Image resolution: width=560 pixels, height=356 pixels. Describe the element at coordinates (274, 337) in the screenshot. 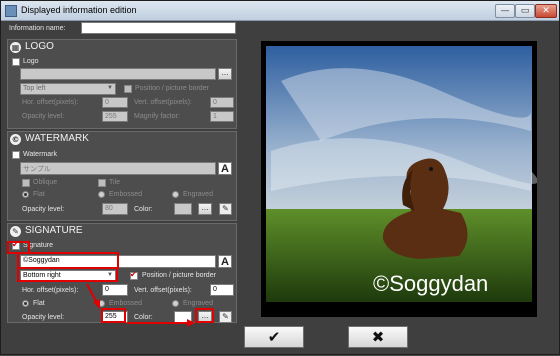

I see `ok-button: ✔` at that location.